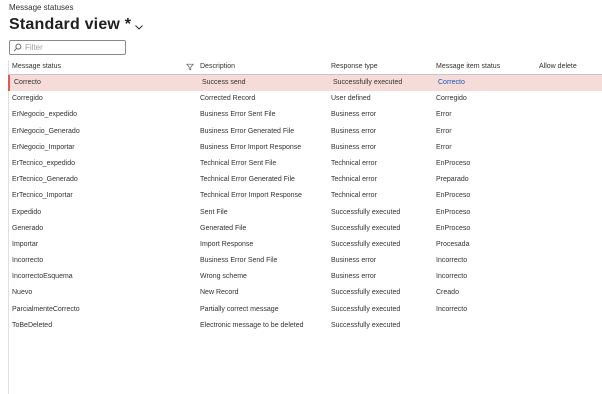 This screenshot has width=602, height=394. I want to click on cell-description: Business Error Sent File, so click(238, 115).